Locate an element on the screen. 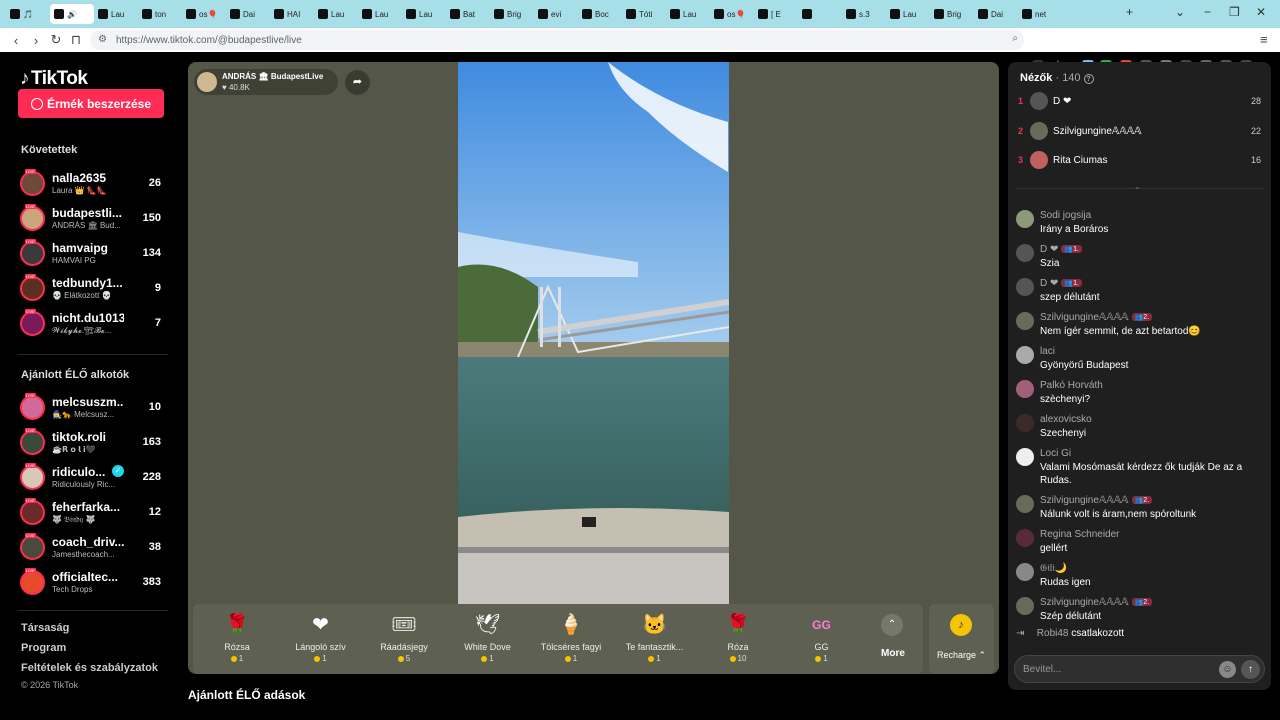 The height and width of the screenshot is (720, 1280). chat-message: Regina Schneider gellért is located at coordinates (1139, 543).